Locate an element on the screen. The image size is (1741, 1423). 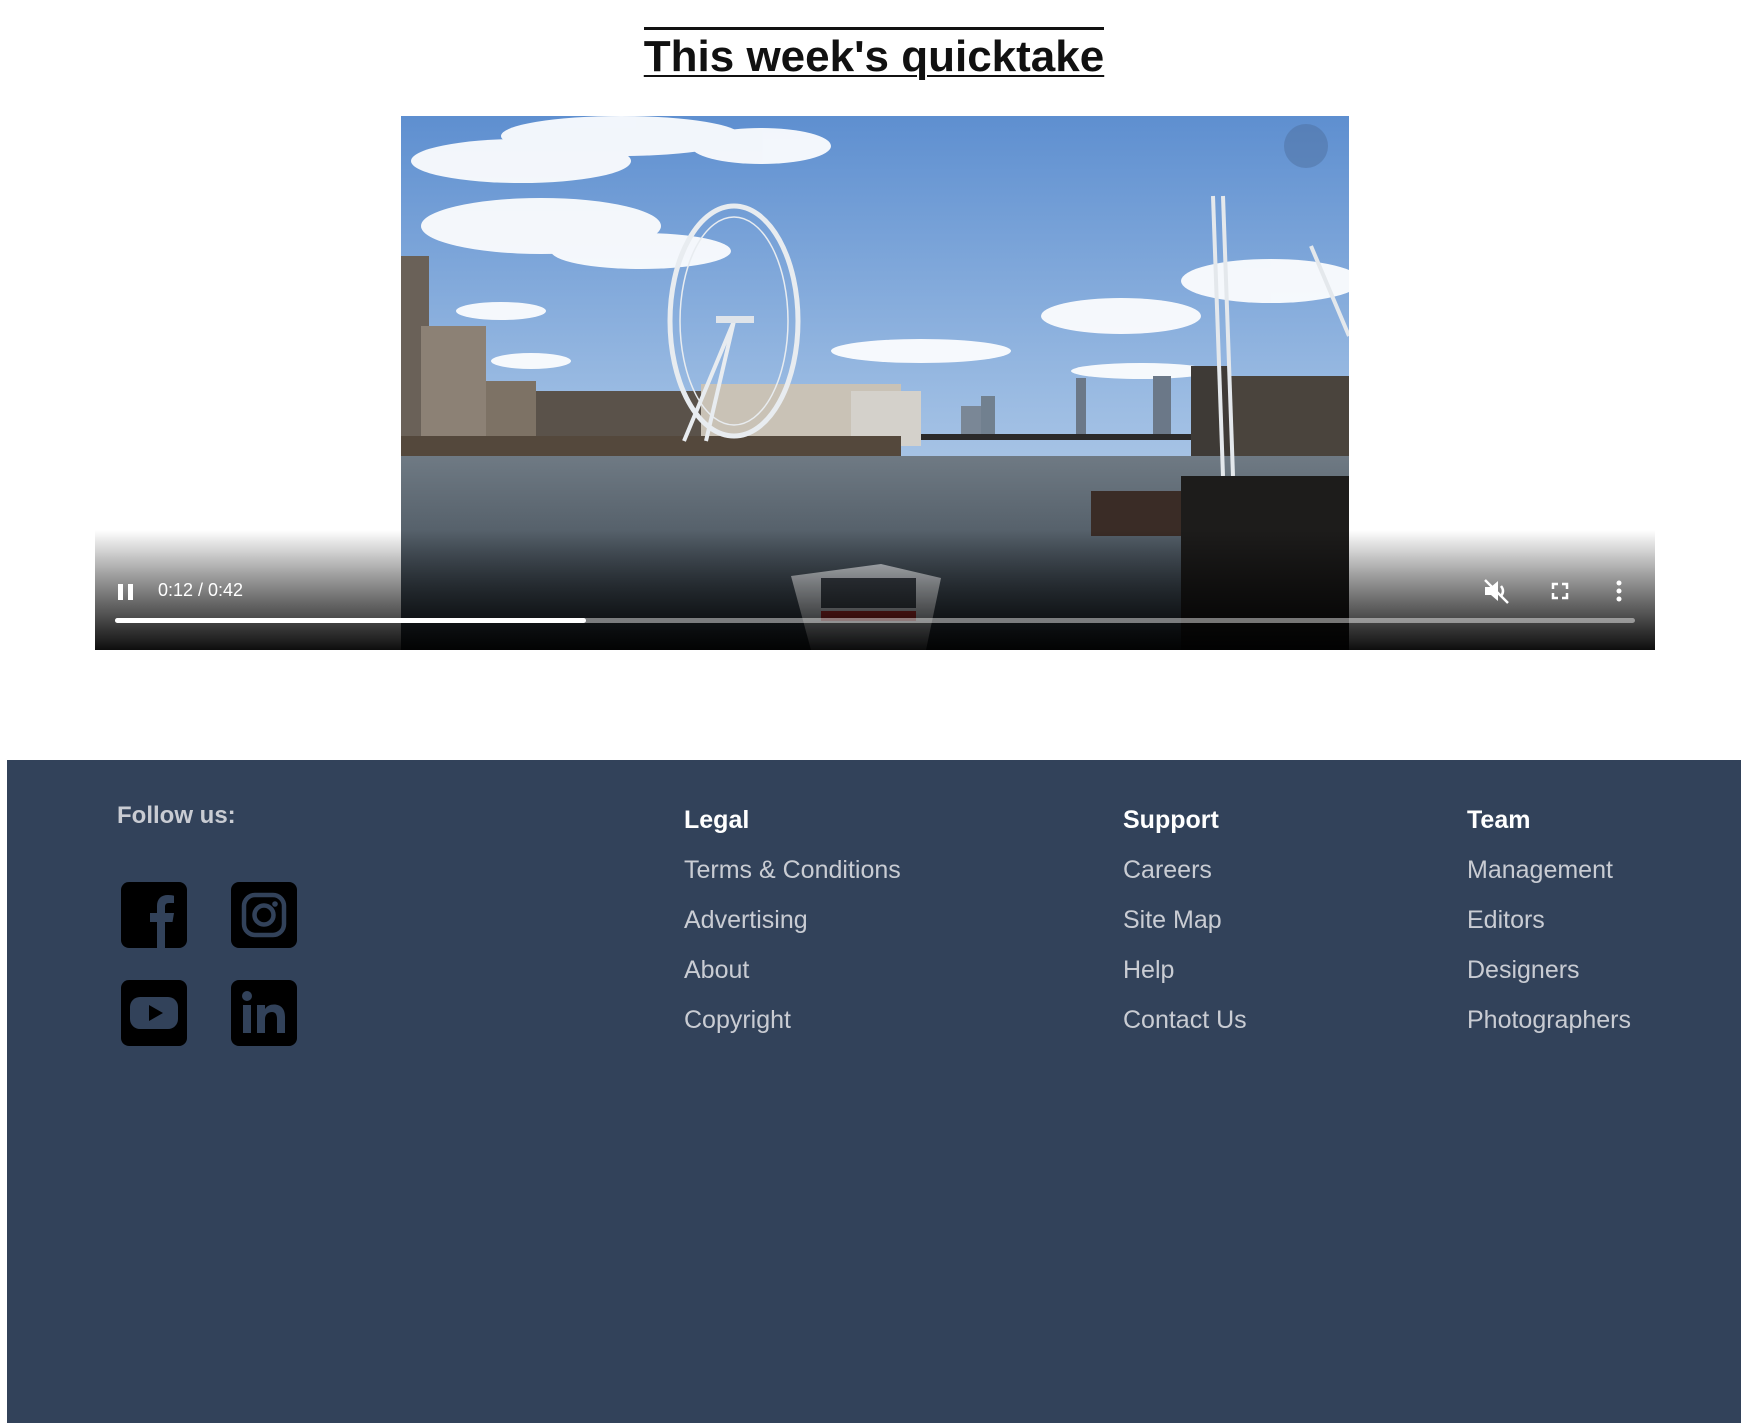
more-options-icon is located at coordinates (1619, 591).